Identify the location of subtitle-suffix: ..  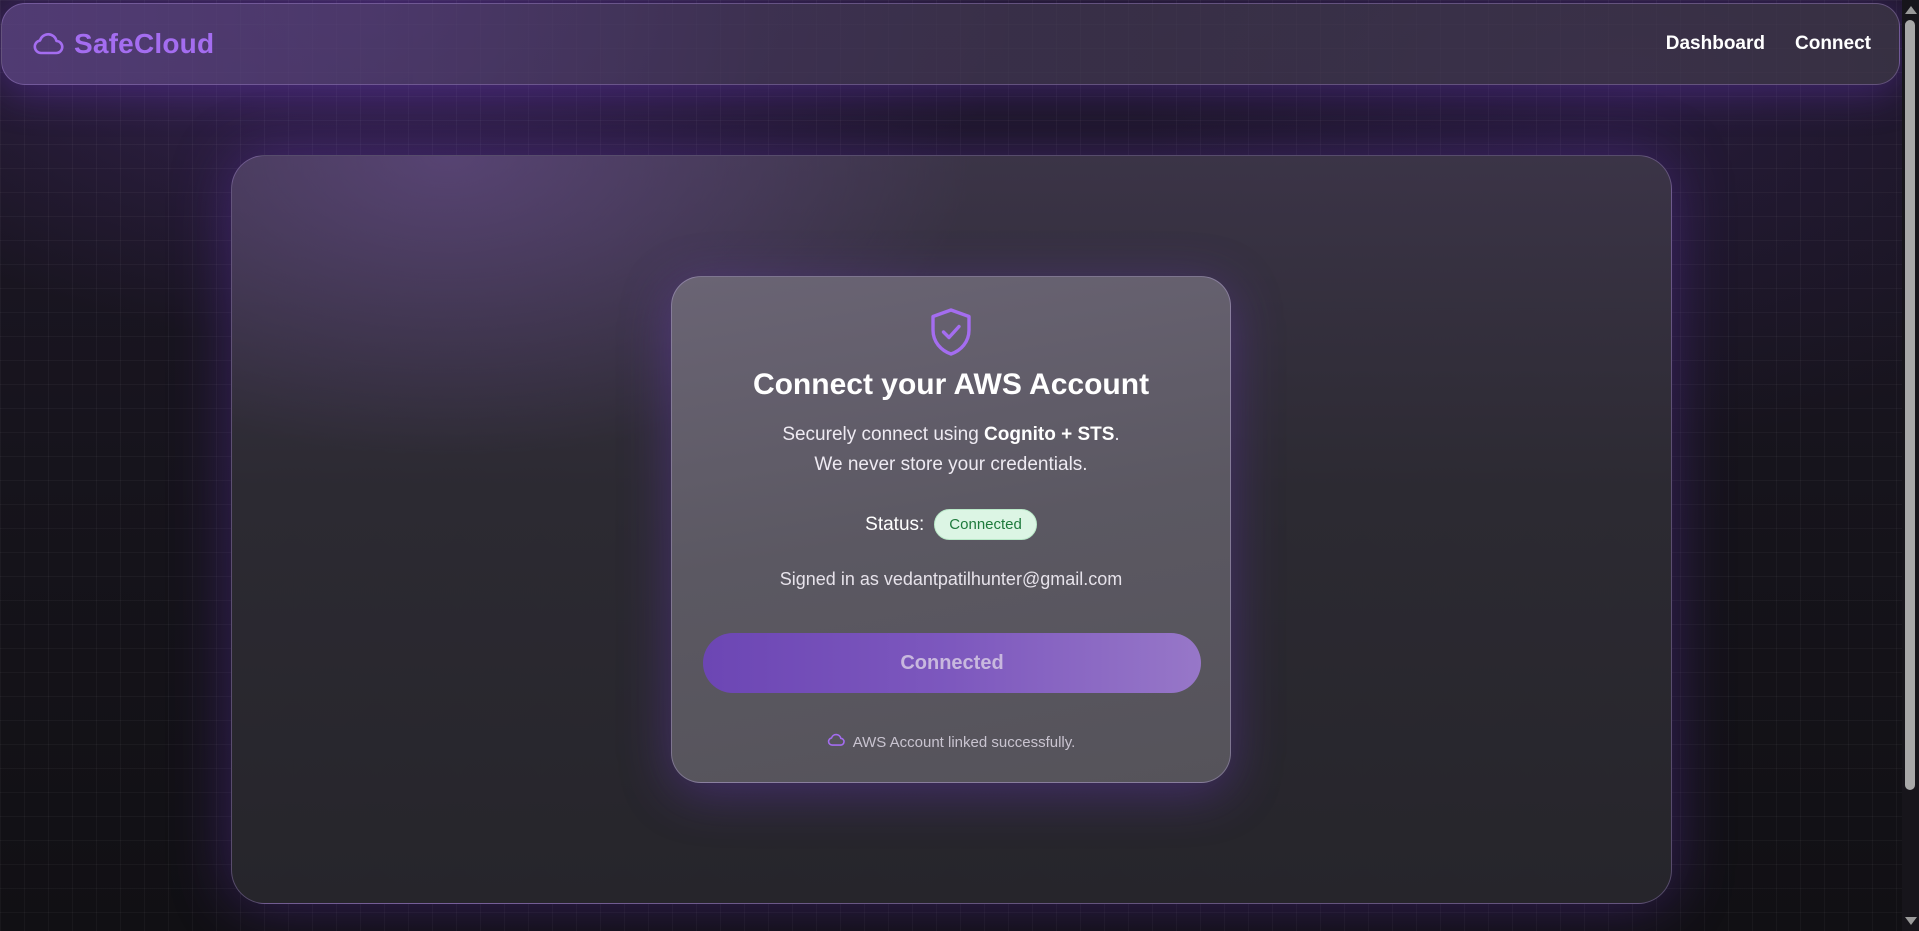
(1117, 434).